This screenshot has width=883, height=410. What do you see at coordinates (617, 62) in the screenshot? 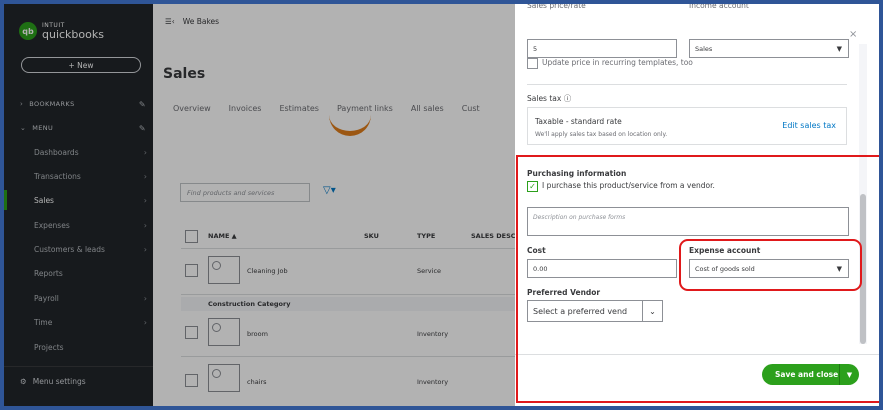
I see `update-price-label: Update price in recurring templates, too` at bounding box center [617, 62].